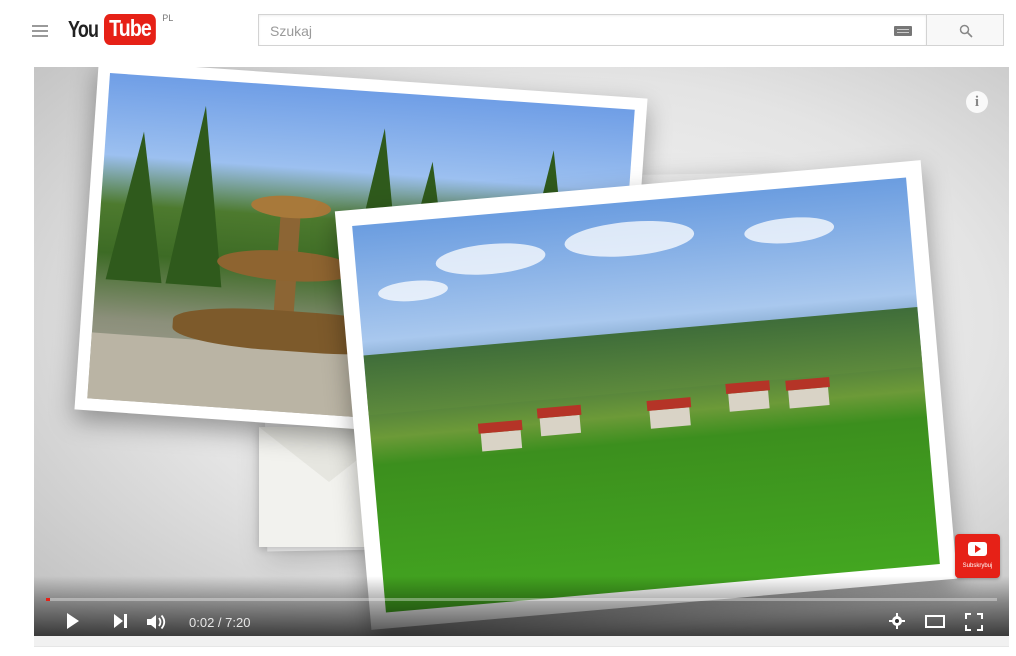 This screenshot has width=1016, height=656. Describe the element at coordinates (570, 31) in the screenshot. I see `search-input` at that location.